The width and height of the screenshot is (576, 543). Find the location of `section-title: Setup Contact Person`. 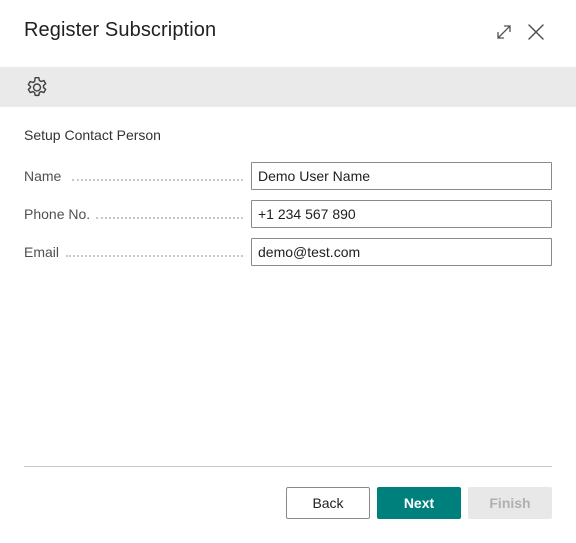

section-title: Setup Contact Person is located at coordinates (92, 135).